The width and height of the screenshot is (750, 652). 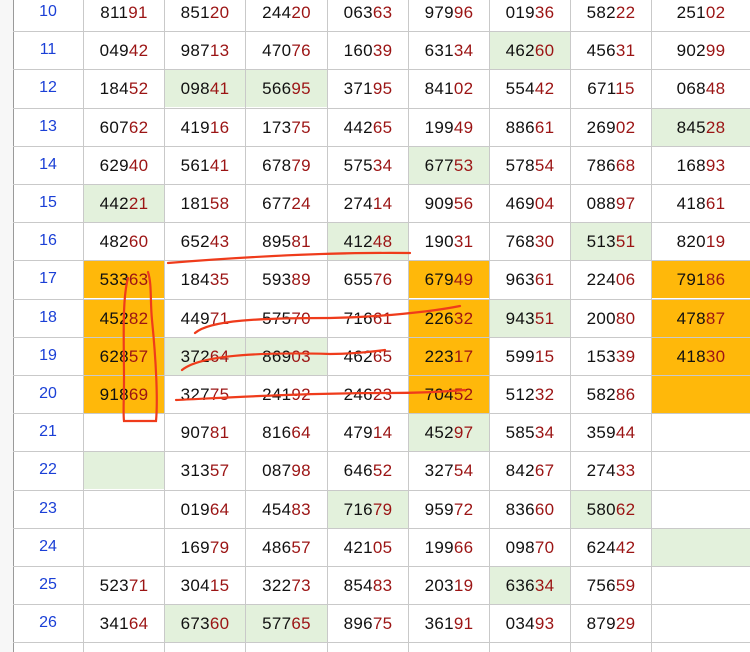 I want to click on row-number: 25, so click(x=48, y=584).